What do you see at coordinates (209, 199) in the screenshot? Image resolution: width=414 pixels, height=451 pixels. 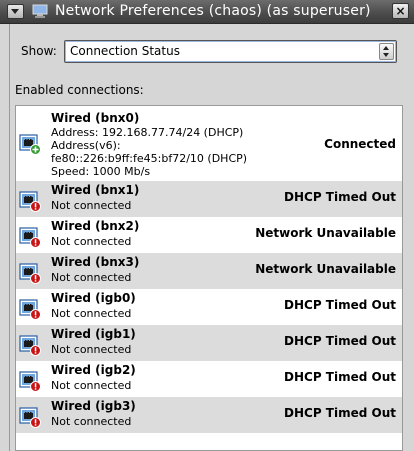 I see `connection-row: Wired (bnx1) Not connected DHCP Timed Out` at bounding box center [209, 199].